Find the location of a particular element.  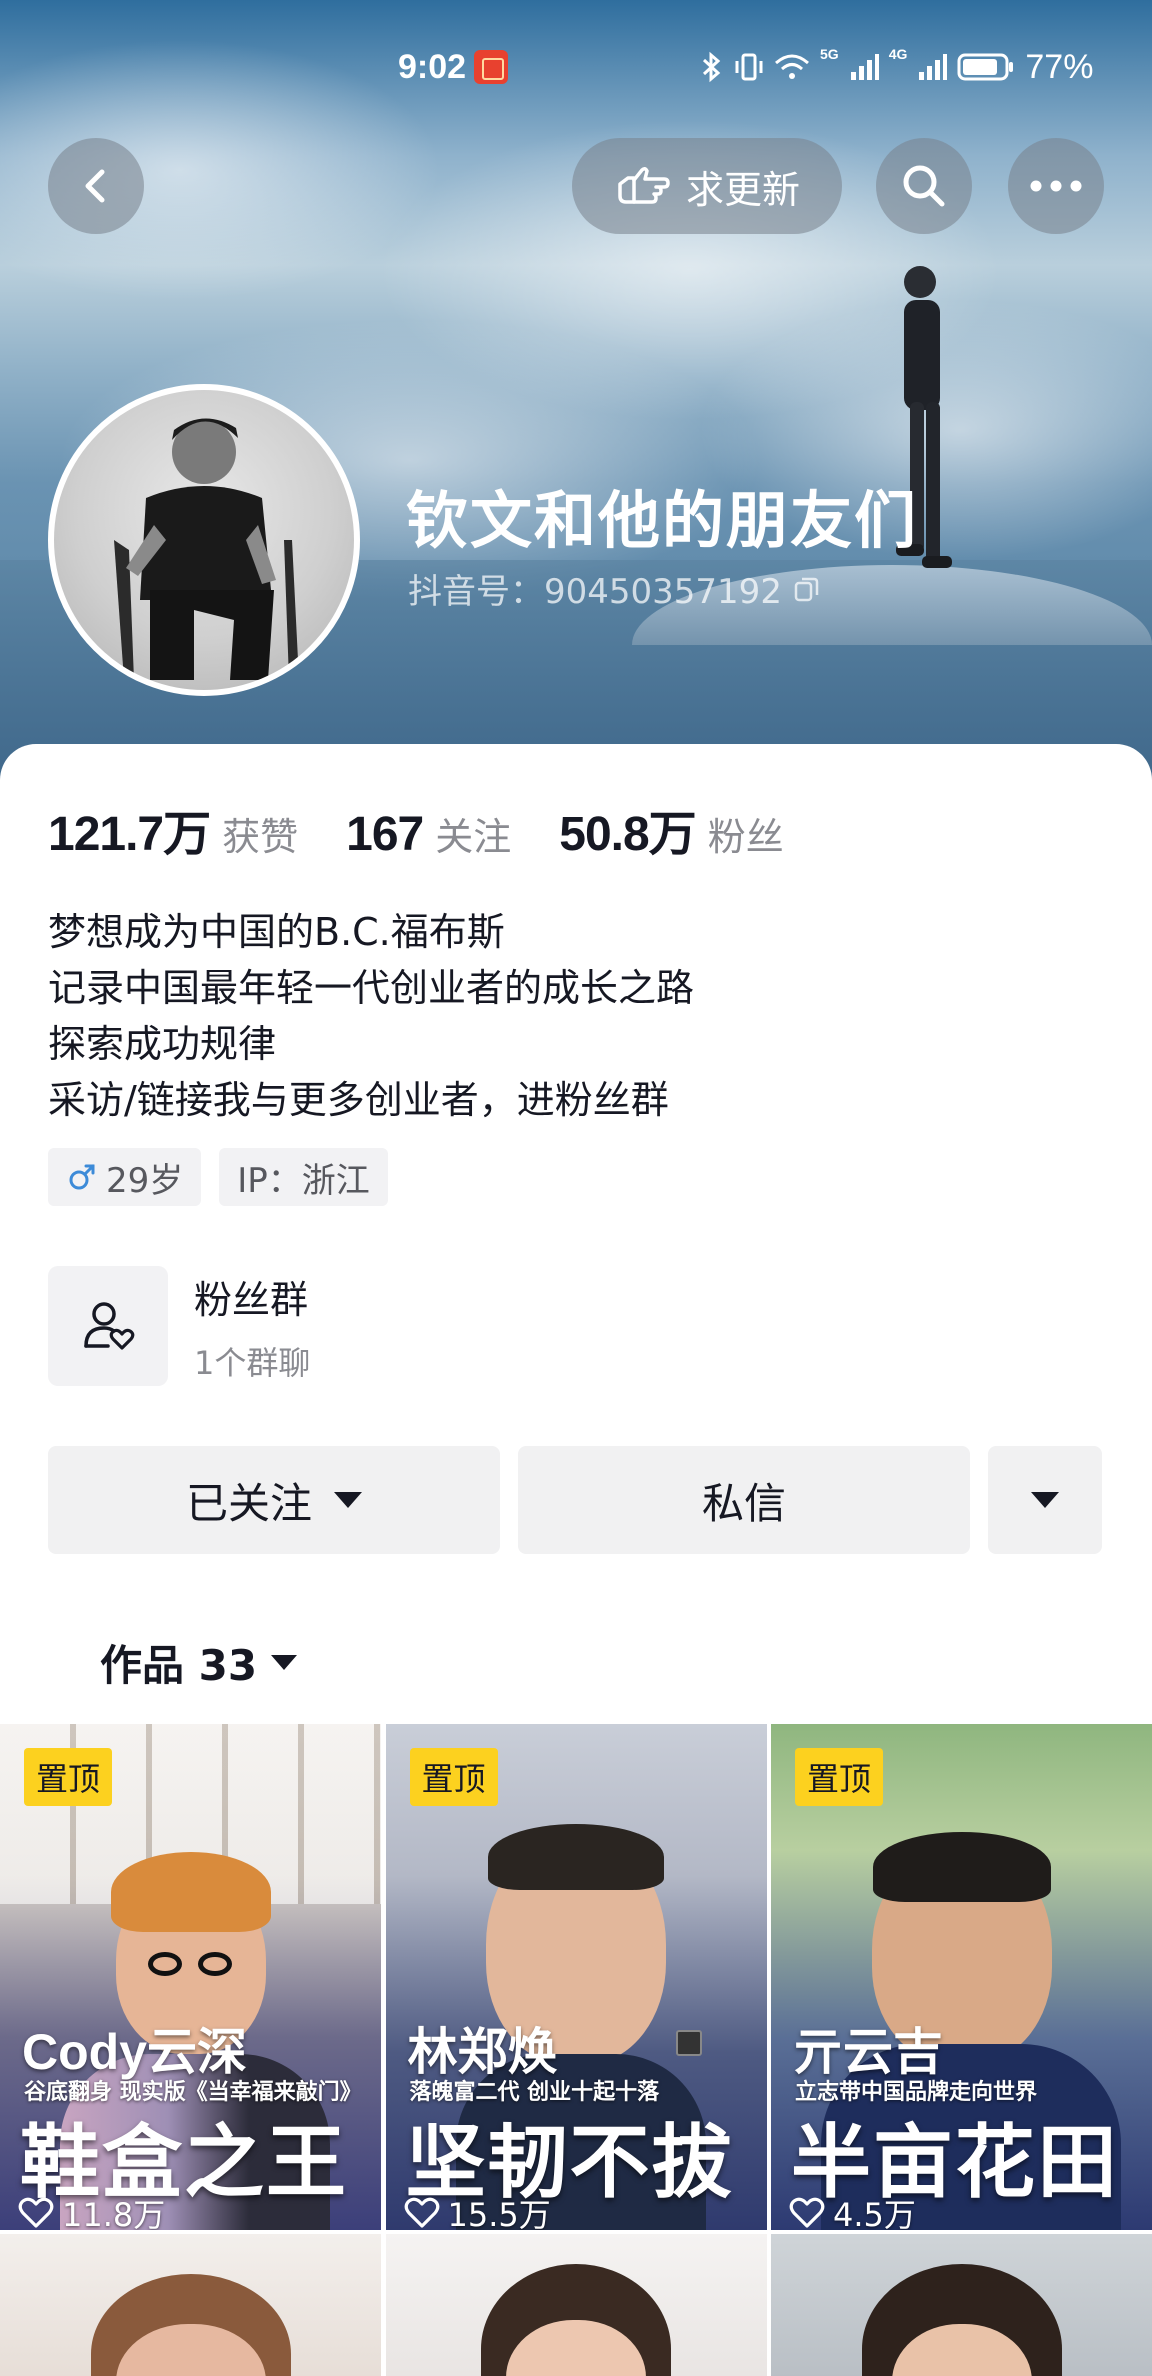

search-button is located at coordinates (924, 186).